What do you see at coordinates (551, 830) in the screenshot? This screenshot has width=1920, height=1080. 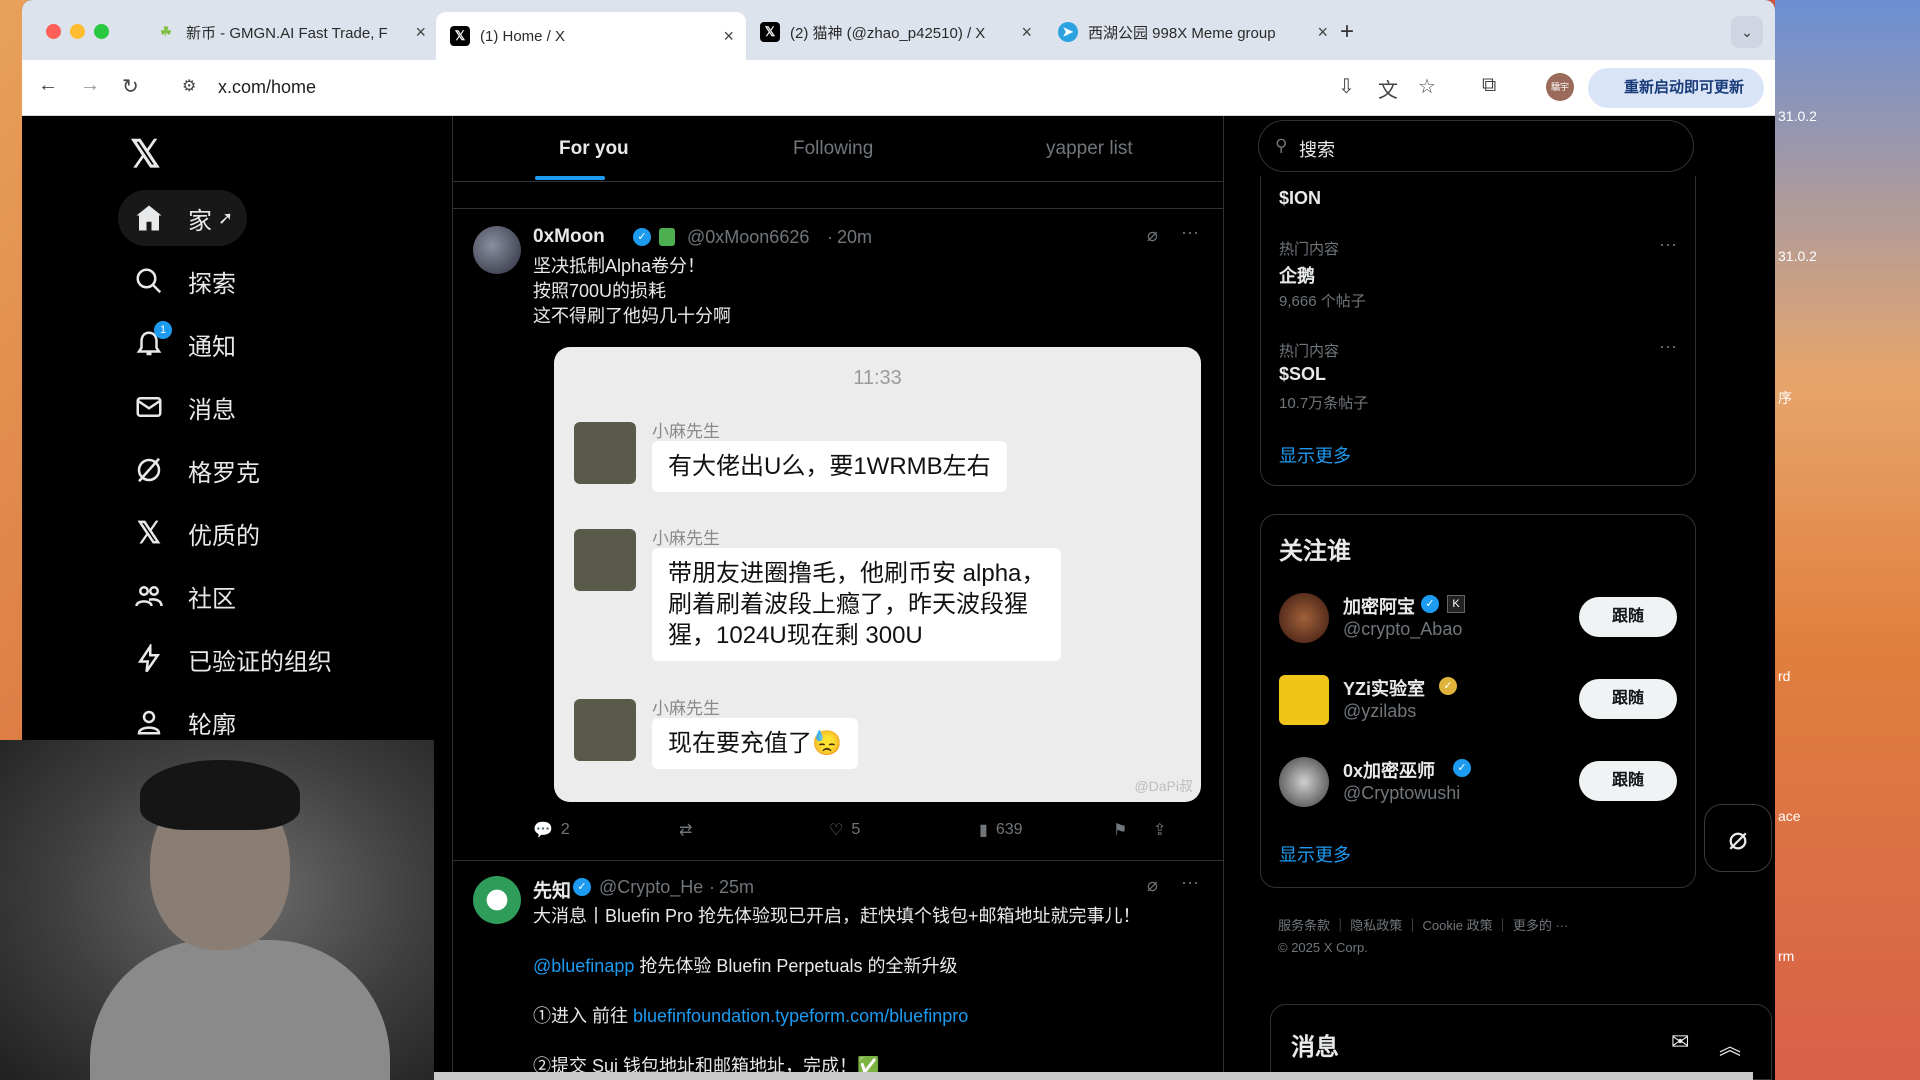 I see `reply-button: 💬 2` at bounding box center [551, 830].